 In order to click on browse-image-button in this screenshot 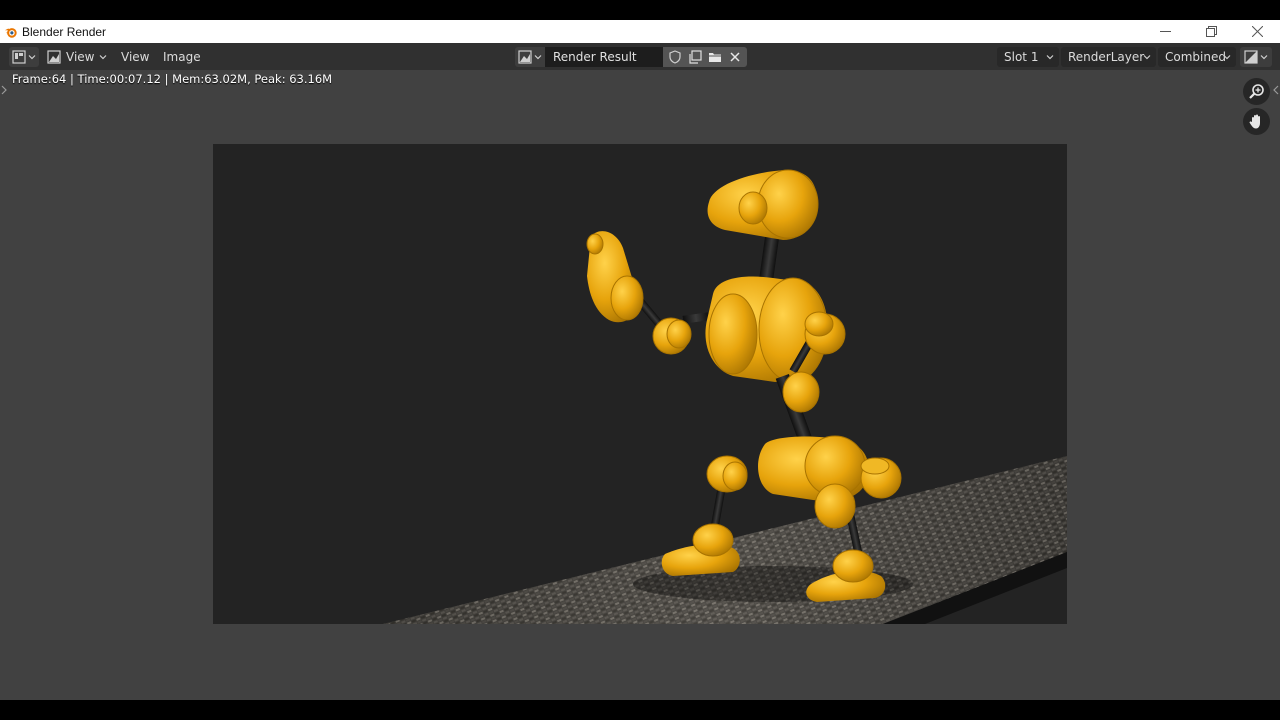, I will do `click(530, 57)`.